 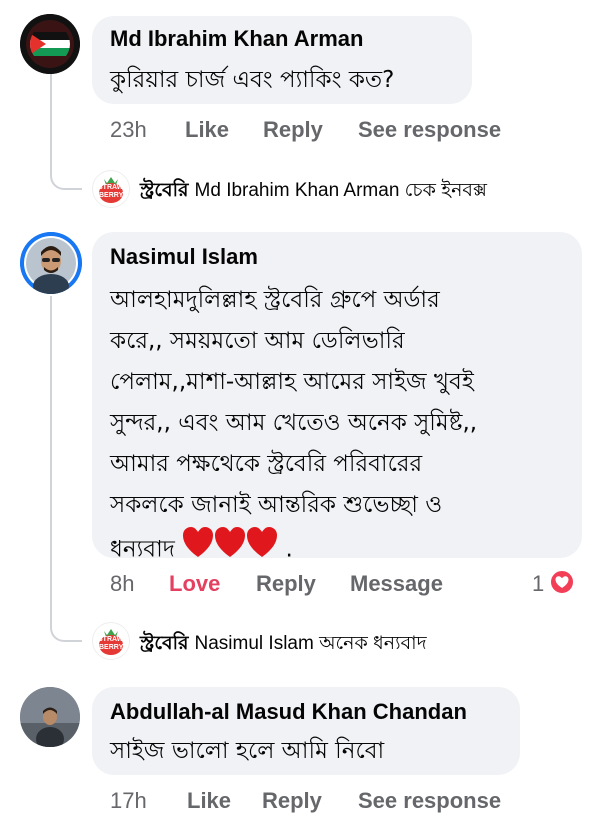 I want to click on comment-text: কুরিয়ার চার্জ এবং প্যাকিং কত?, so click(x=252, y=80).